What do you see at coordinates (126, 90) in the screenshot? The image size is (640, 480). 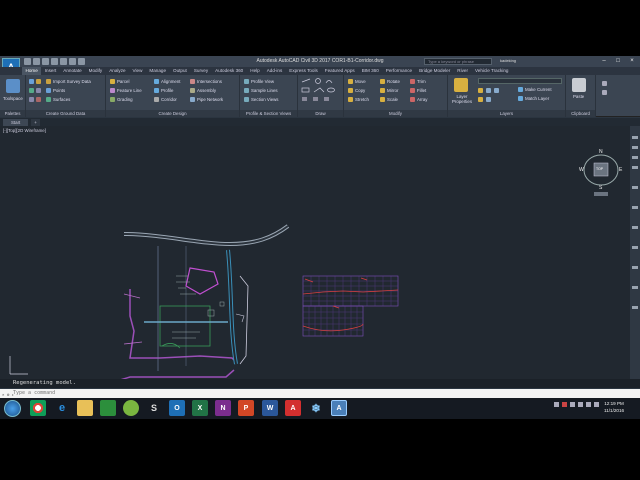 I see `feature-line-button: Feature Line` at bounding box center [126, 90].